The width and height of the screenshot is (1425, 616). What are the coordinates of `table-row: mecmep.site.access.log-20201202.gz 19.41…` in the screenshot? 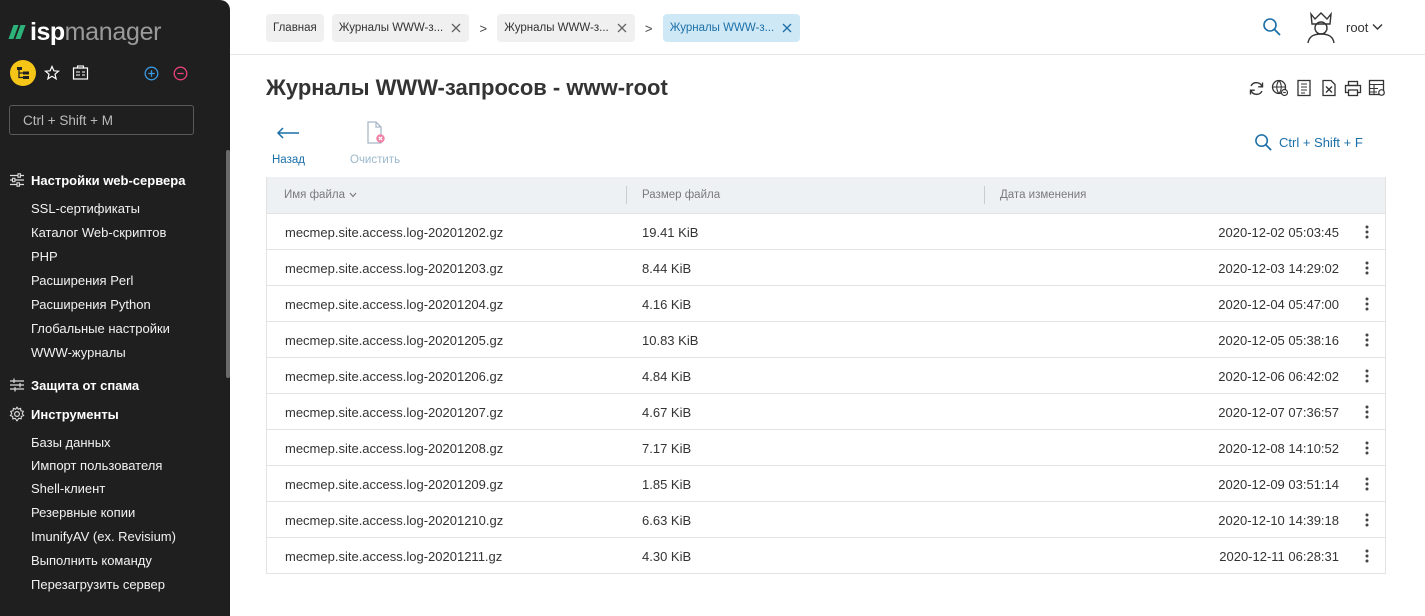 It's located at (826, 231).